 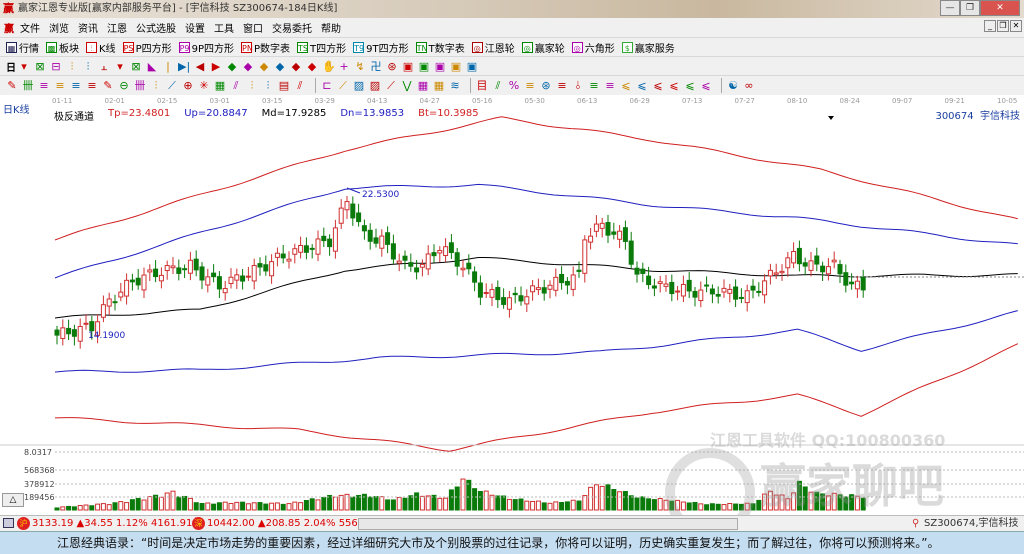 I want to click on tool-icon-31: ⫽, so click(x=498, y=85).